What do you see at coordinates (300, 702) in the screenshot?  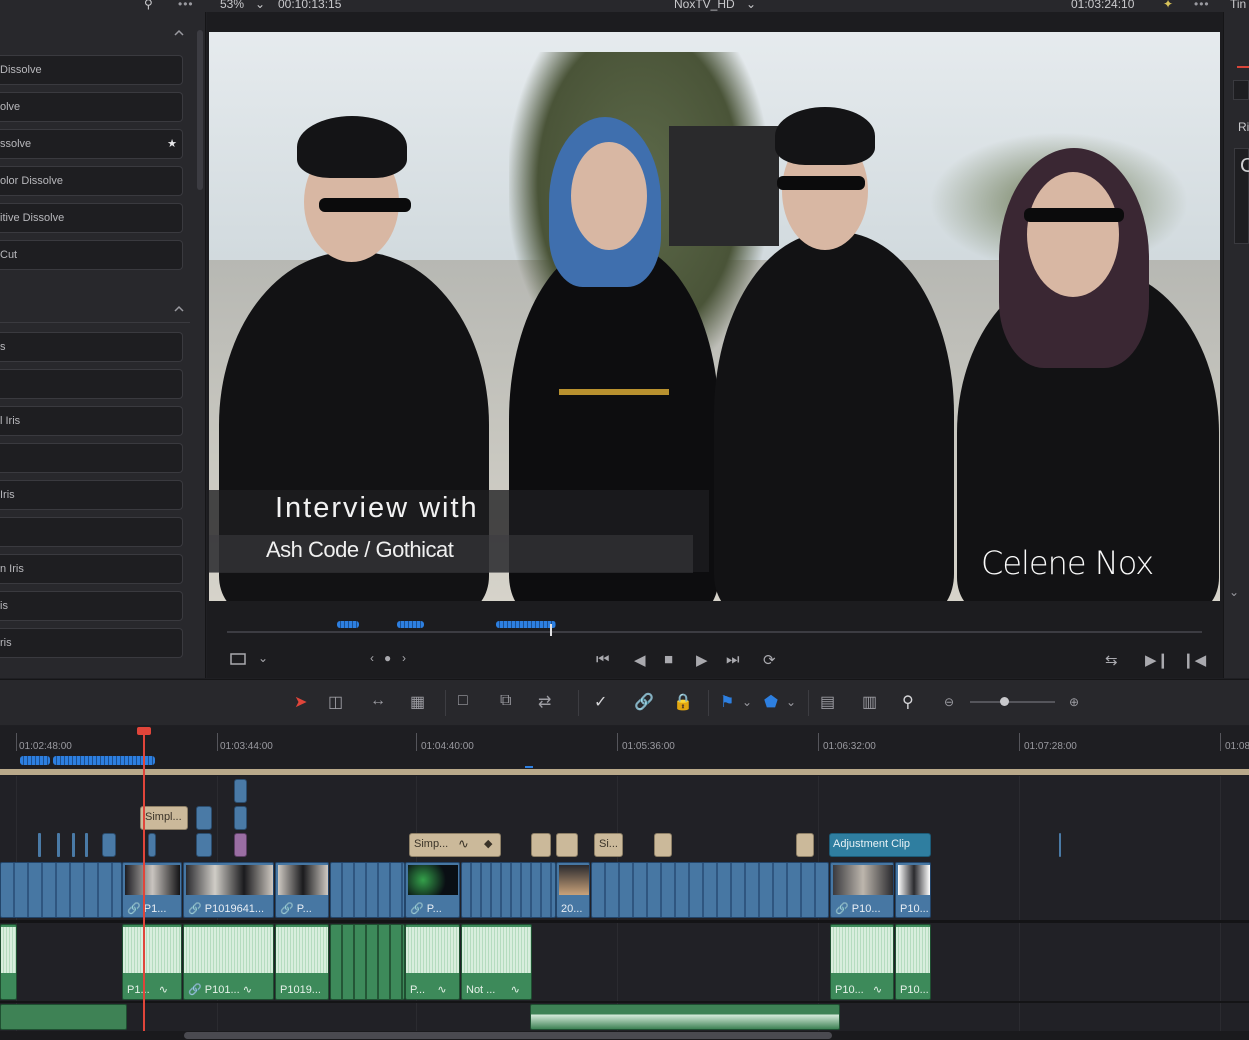 I see `selection-tool-icon: ➤` at bounding box center [300, 702].